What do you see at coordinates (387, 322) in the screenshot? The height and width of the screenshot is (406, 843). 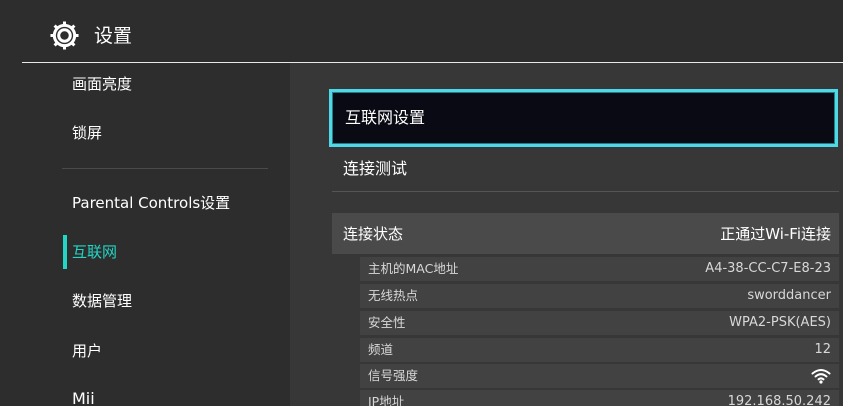 I see `detail-label: 安全性` at bounding box center [387, 322].